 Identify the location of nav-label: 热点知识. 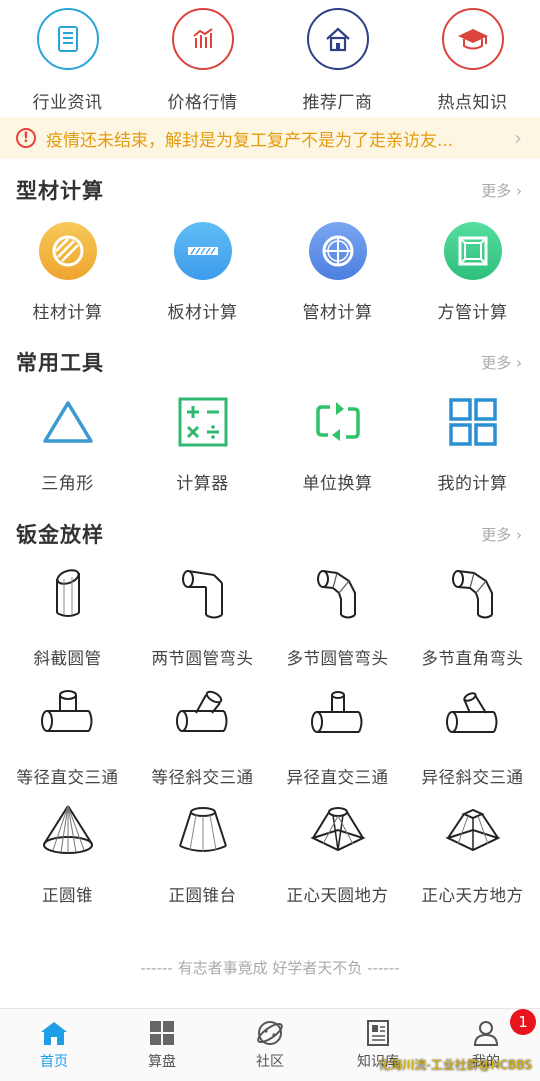
(472, 103).